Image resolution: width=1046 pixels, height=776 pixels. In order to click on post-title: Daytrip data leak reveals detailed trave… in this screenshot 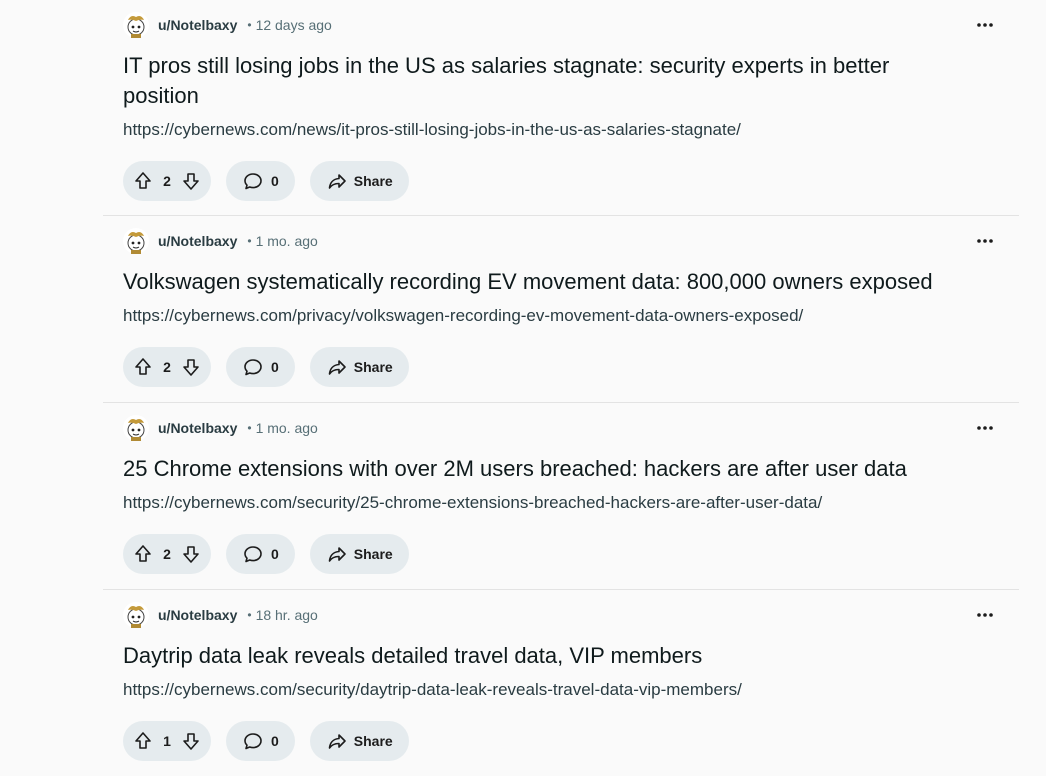, I will do `click(533, 656)`.